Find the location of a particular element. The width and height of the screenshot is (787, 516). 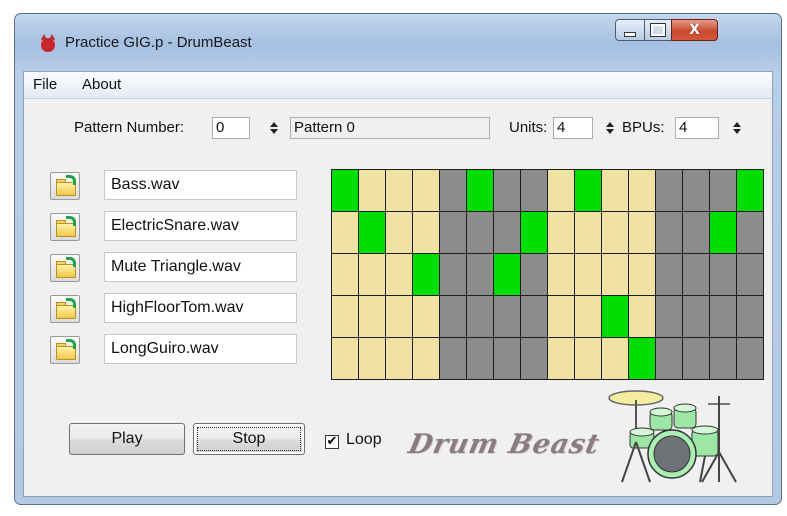

pattern-number-input: 0 is located at coordinates (231, 128).